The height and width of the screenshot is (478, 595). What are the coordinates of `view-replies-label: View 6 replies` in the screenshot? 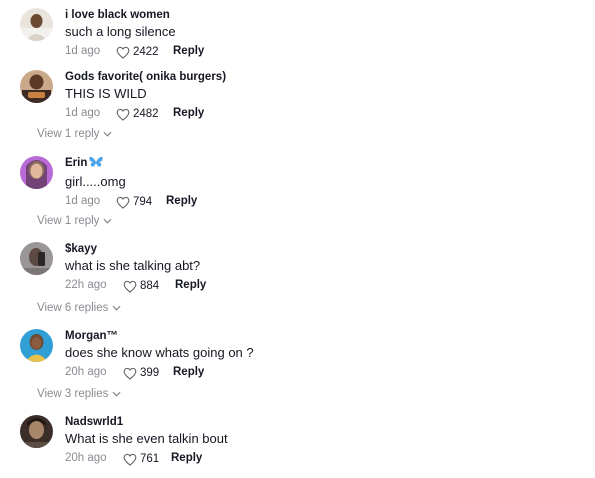 It's located at (73, 308).